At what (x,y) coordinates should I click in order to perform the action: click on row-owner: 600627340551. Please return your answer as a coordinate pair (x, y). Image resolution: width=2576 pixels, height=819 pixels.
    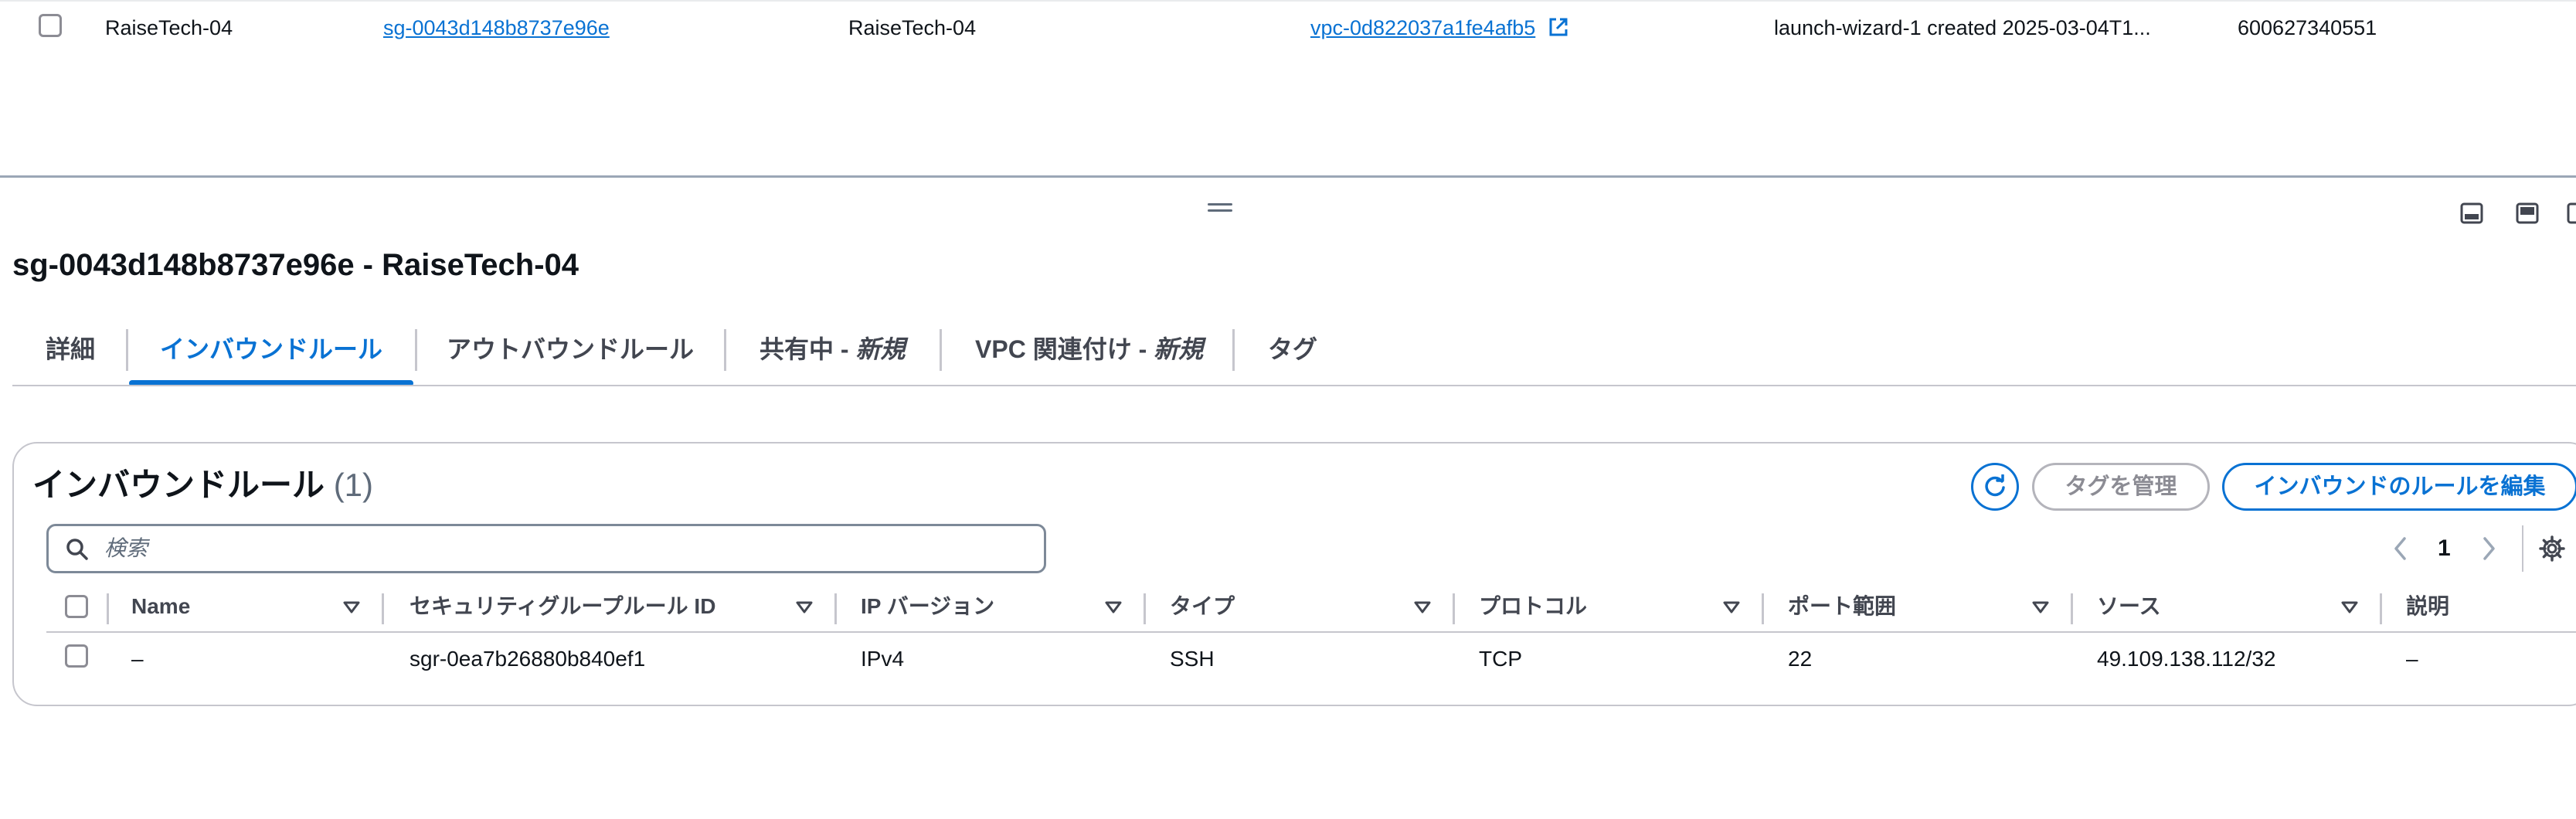
    Looking at the image, I should click on (2307, 27).